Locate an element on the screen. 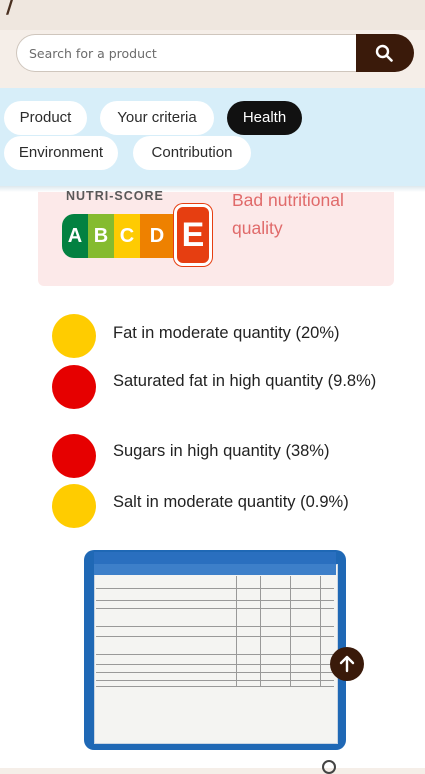 The image size is (425, 774). tab-environment: Environment is located at coordinates (61, 153).